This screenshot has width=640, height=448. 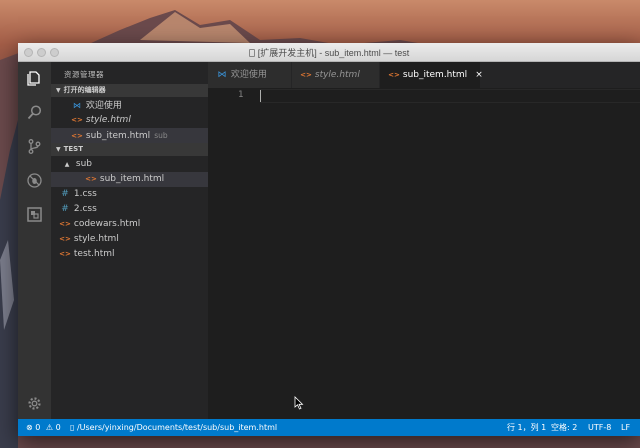 I want to click on text-cursor, so click(x=260, y=96).